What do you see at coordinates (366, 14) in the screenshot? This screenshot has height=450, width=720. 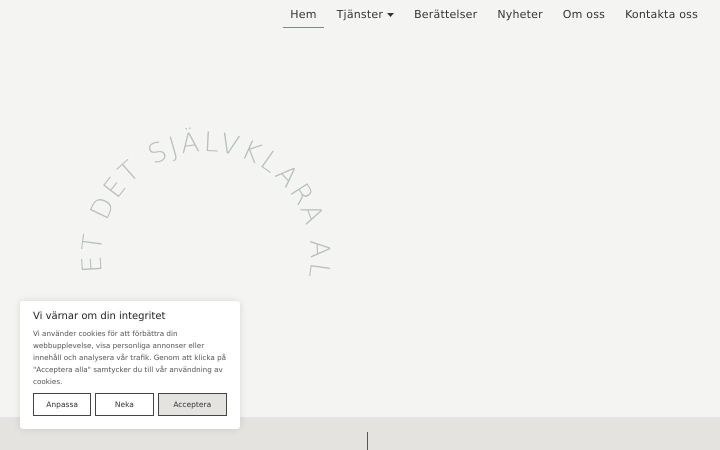 I see `nav-link: Tjänster` at bounding box center [366, 14].